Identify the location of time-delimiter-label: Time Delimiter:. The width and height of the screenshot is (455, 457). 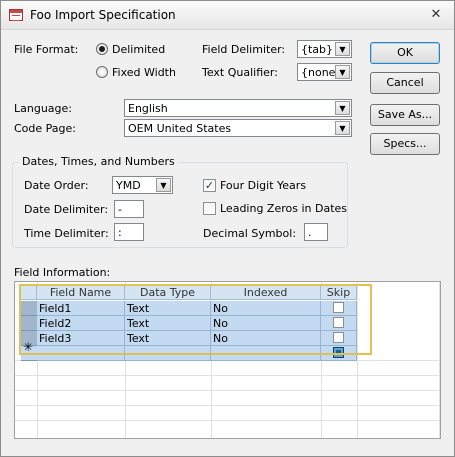
(66, 233).